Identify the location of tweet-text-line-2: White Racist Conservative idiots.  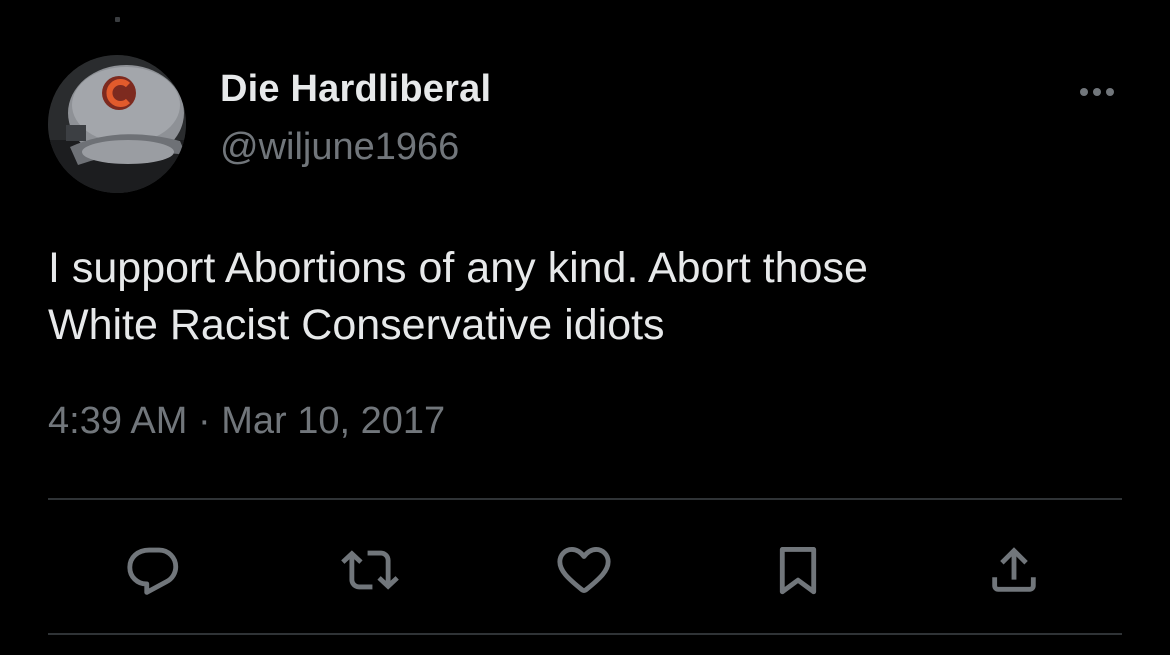
(356, 325).